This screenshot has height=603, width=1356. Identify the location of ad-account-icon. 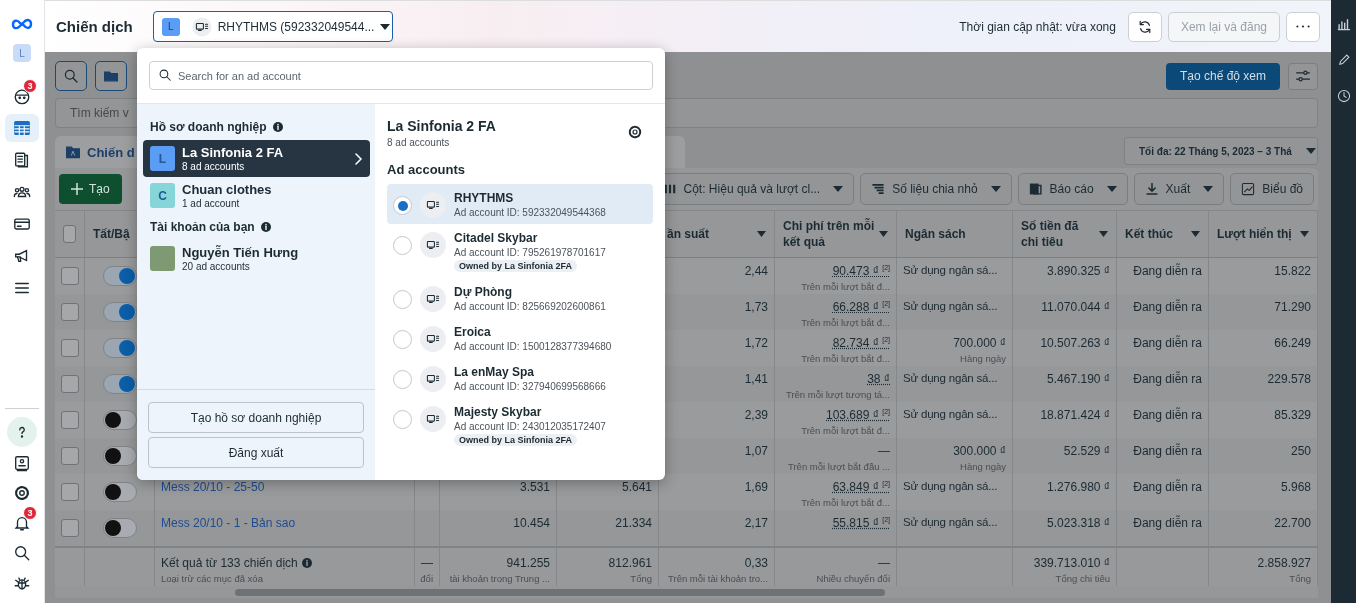
(433, 245).